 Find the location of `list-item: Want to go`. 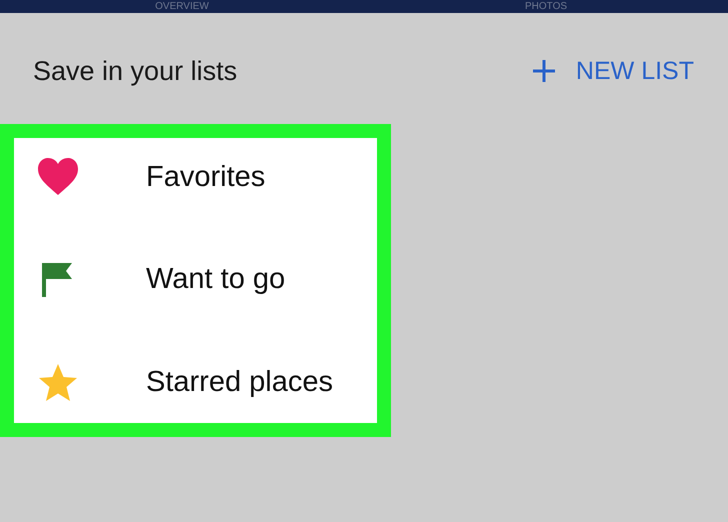

list-item: Want to go is located at coordinates (216, 279).